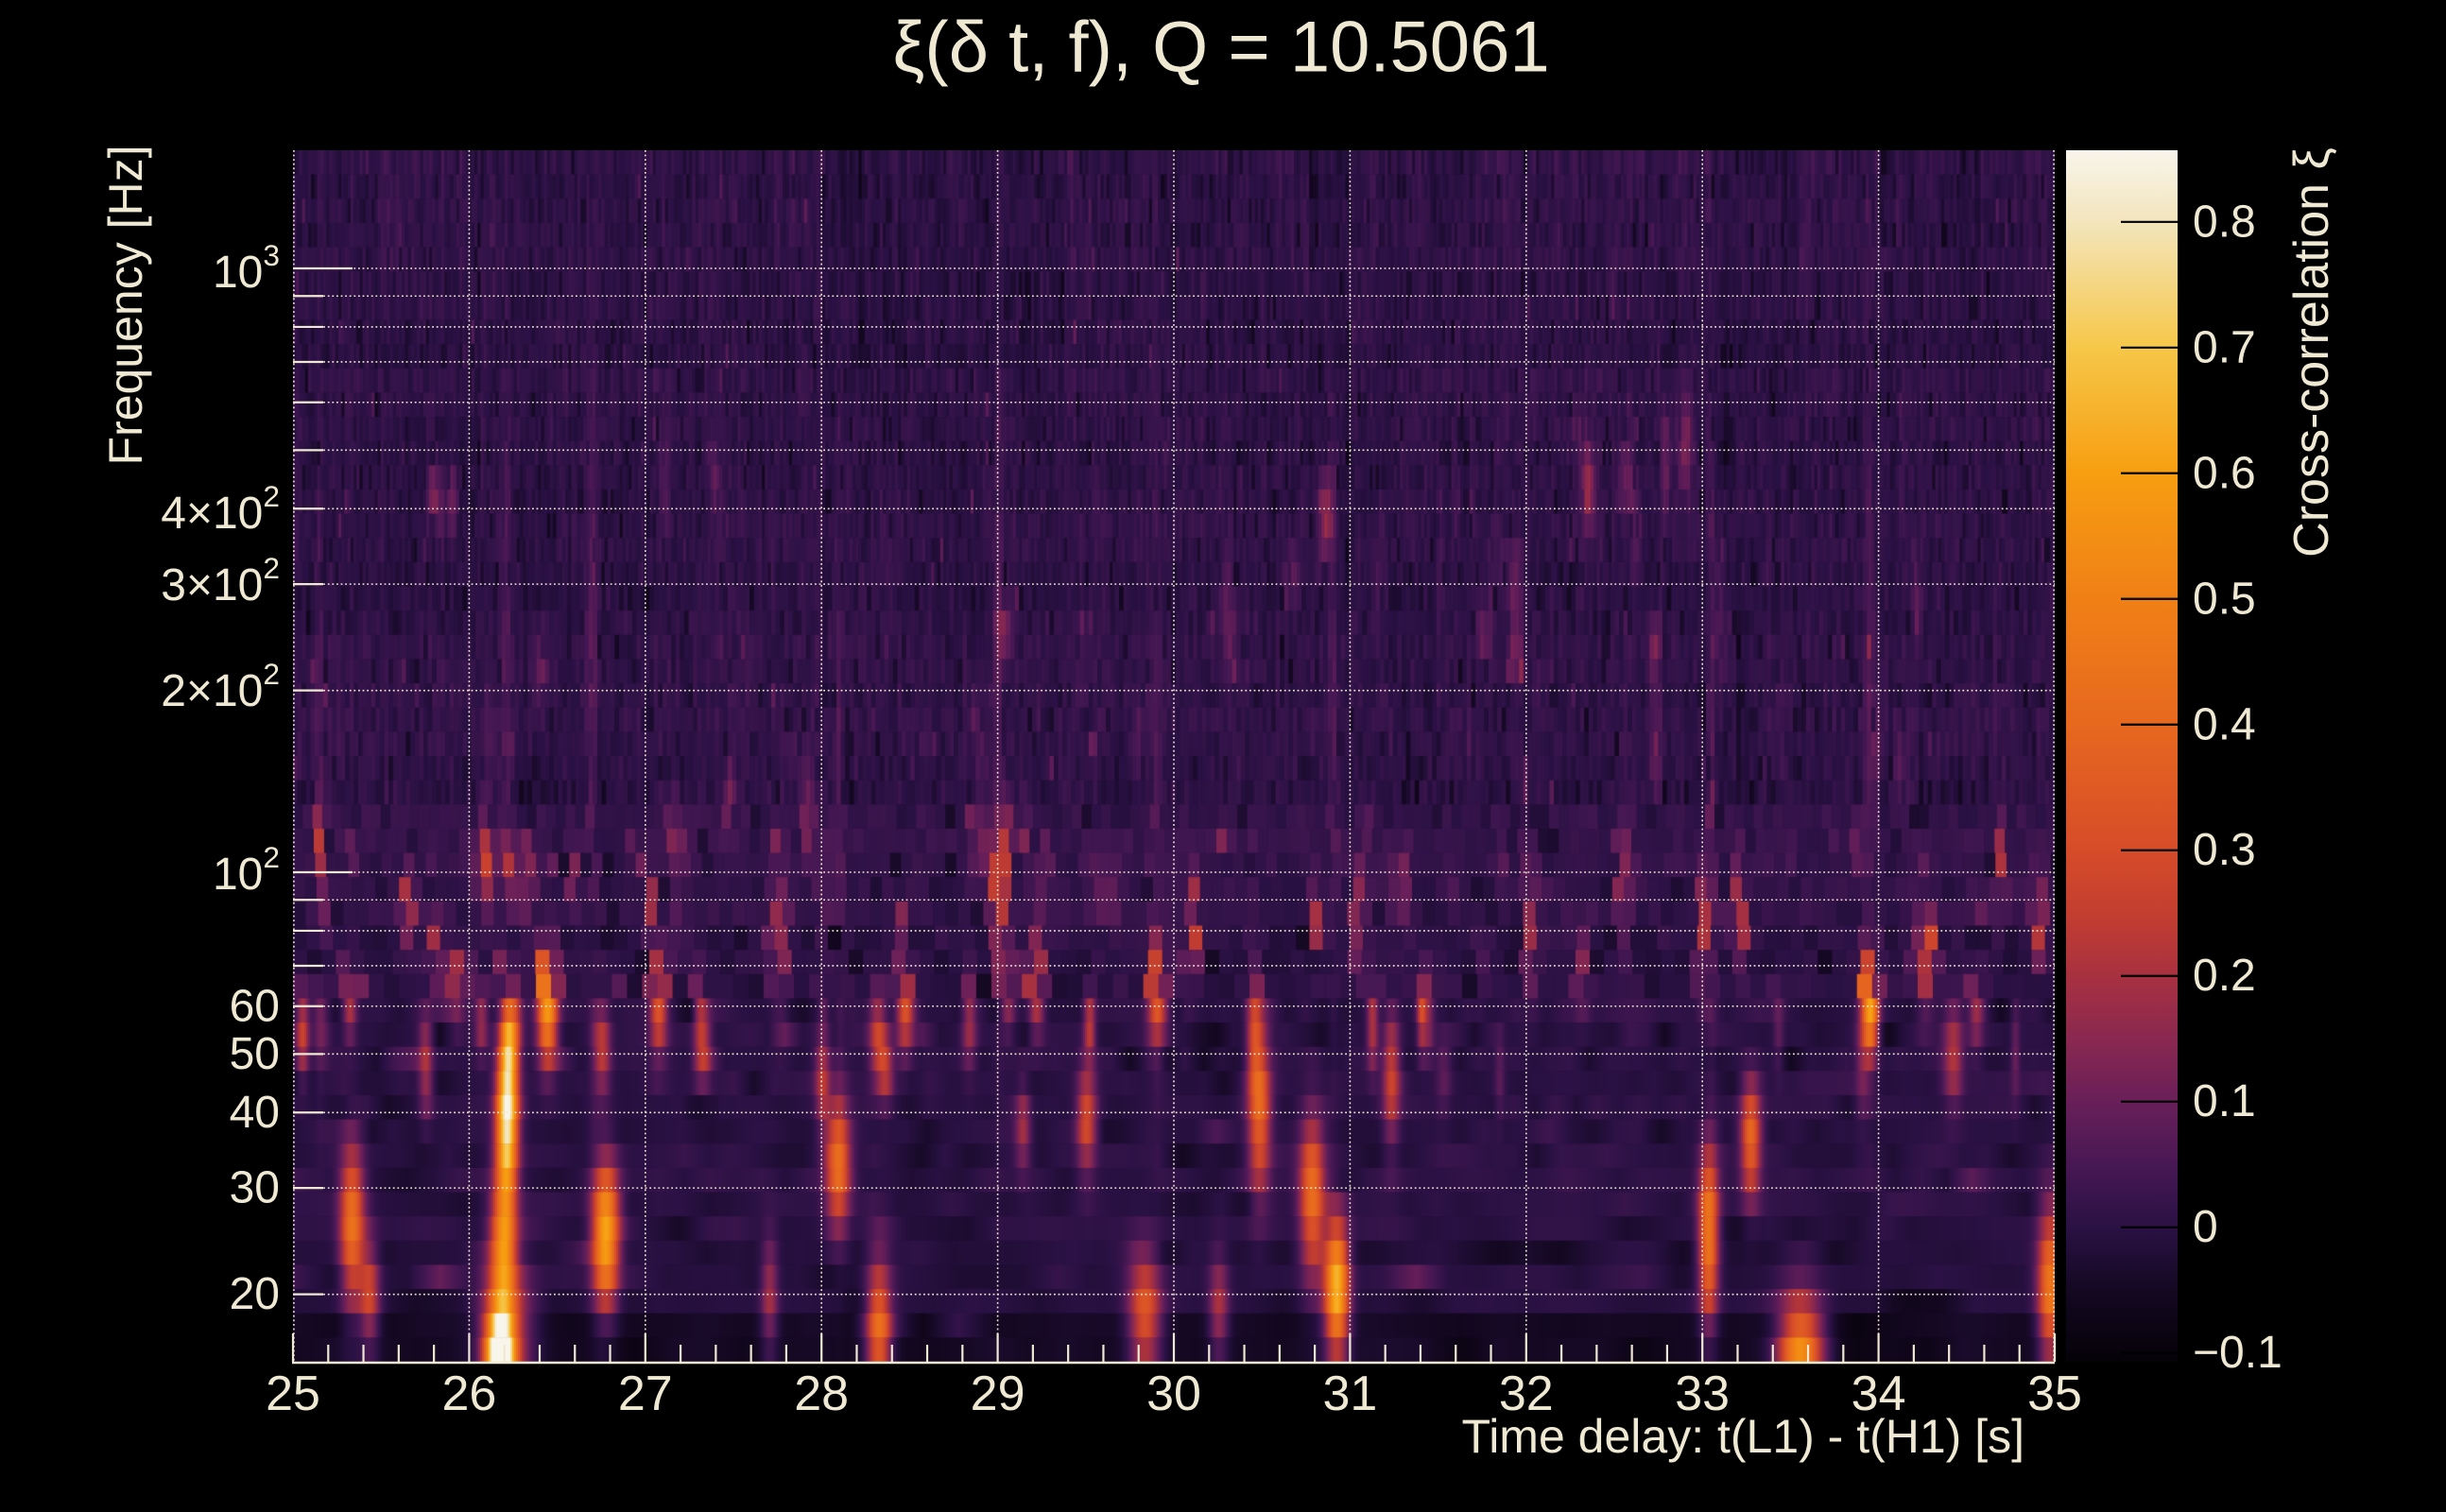 This screenshot has height=1512, width=2446. I want to click on svg-text: 0.8, so click(2224, 222).